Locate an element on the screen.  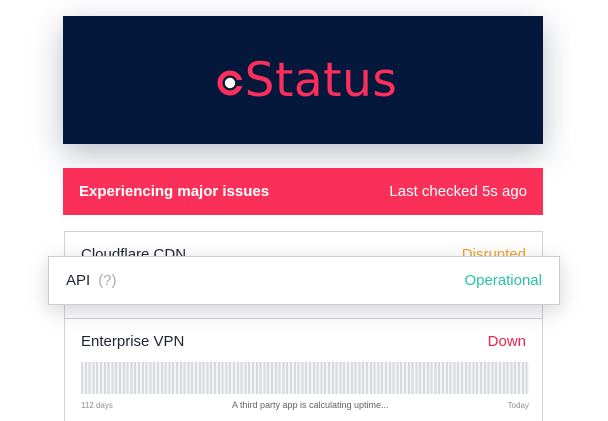
last-checked-text: Last checked 5s ago is located at coordinates (458, 191).